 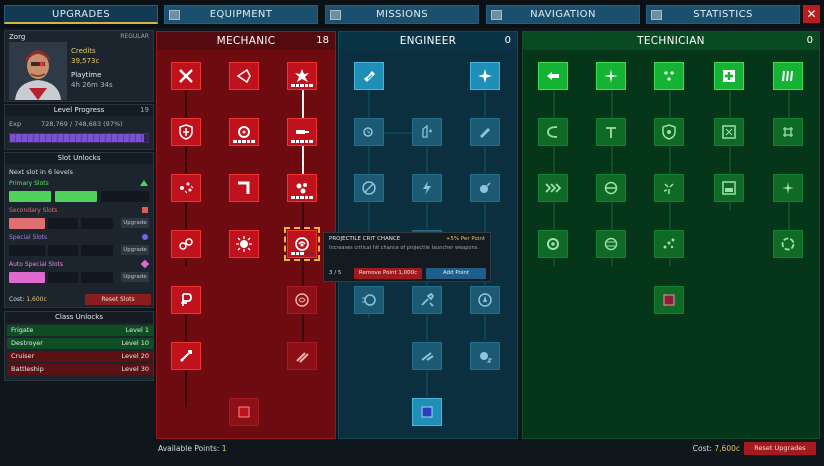 What do you see at coordinates (669, 300) in the screenshot?
I see `tech-node-capstone` at bounding box center [669, 300].